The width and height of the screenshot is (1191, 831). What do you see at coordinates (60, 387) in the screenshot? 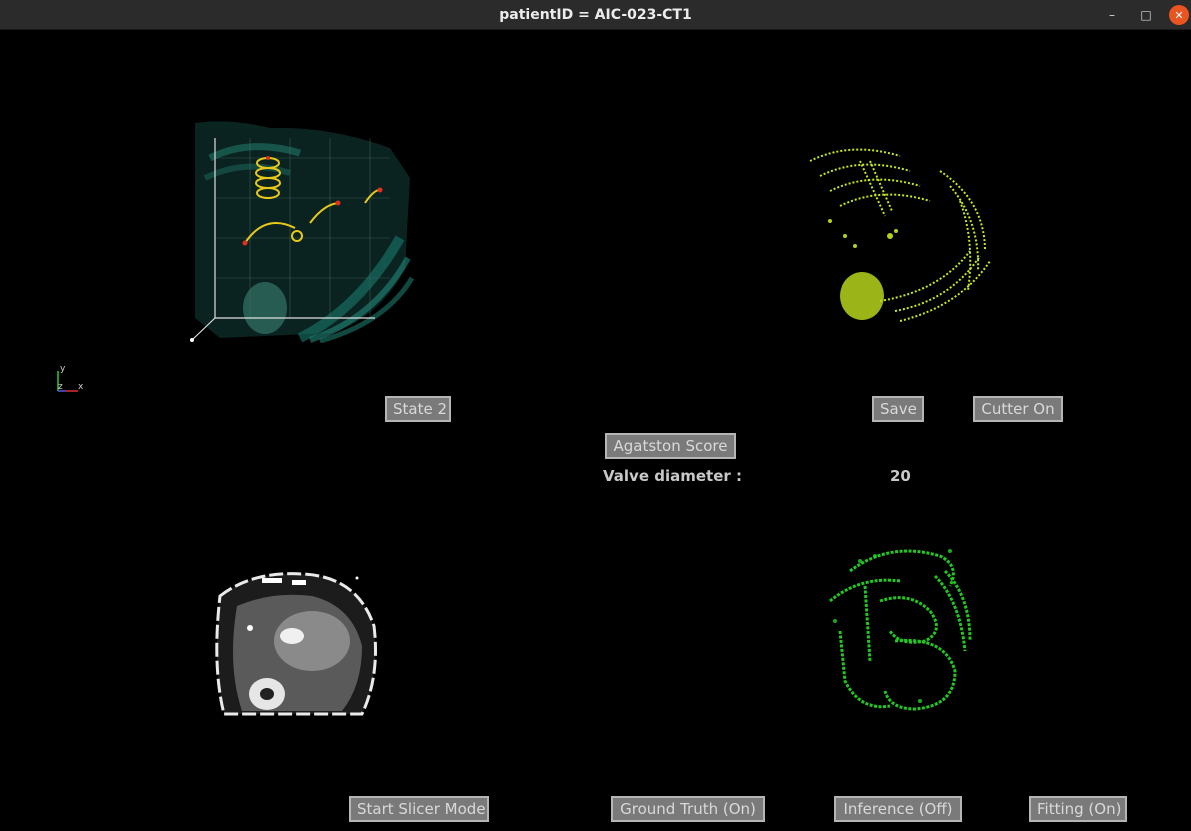
I see `axis-z-label: z` at bounding box center [60, 387].